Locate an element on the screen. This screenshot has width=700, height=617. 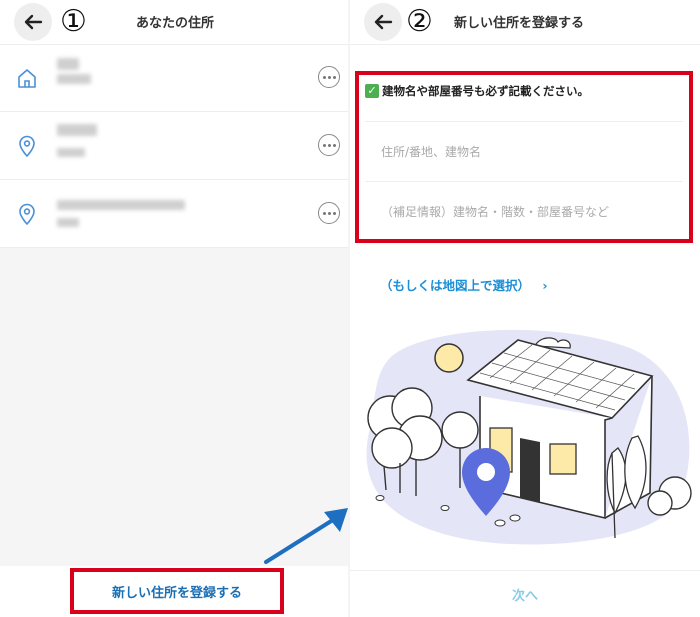
register-new-address-button: 新しい住所を登録する is located at coordinates (177, 591).